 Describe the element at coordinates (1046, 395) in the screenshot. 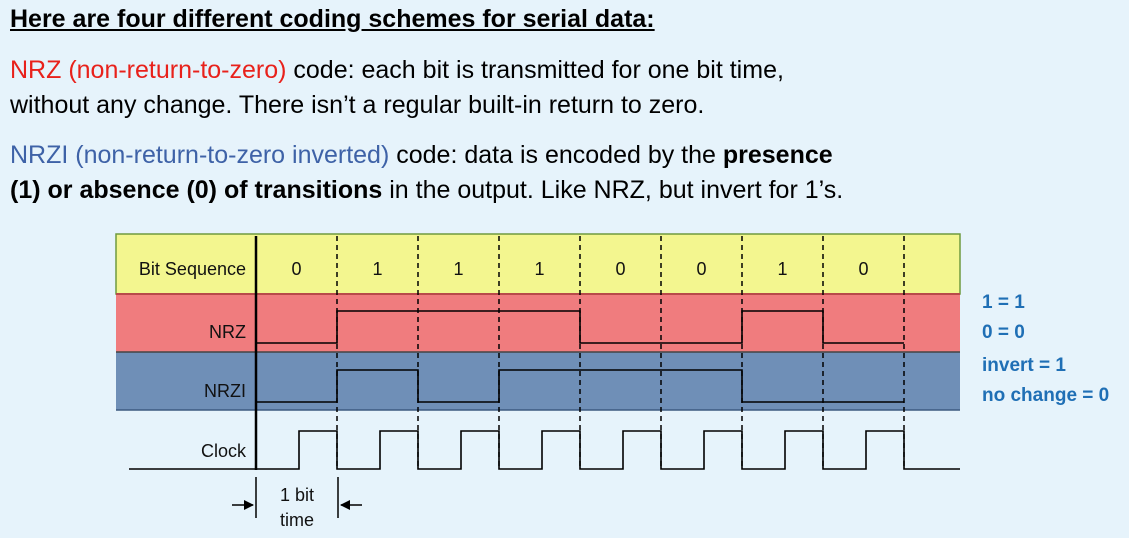

I see `nrzi-rule-no-change: no change = 0` at that location.